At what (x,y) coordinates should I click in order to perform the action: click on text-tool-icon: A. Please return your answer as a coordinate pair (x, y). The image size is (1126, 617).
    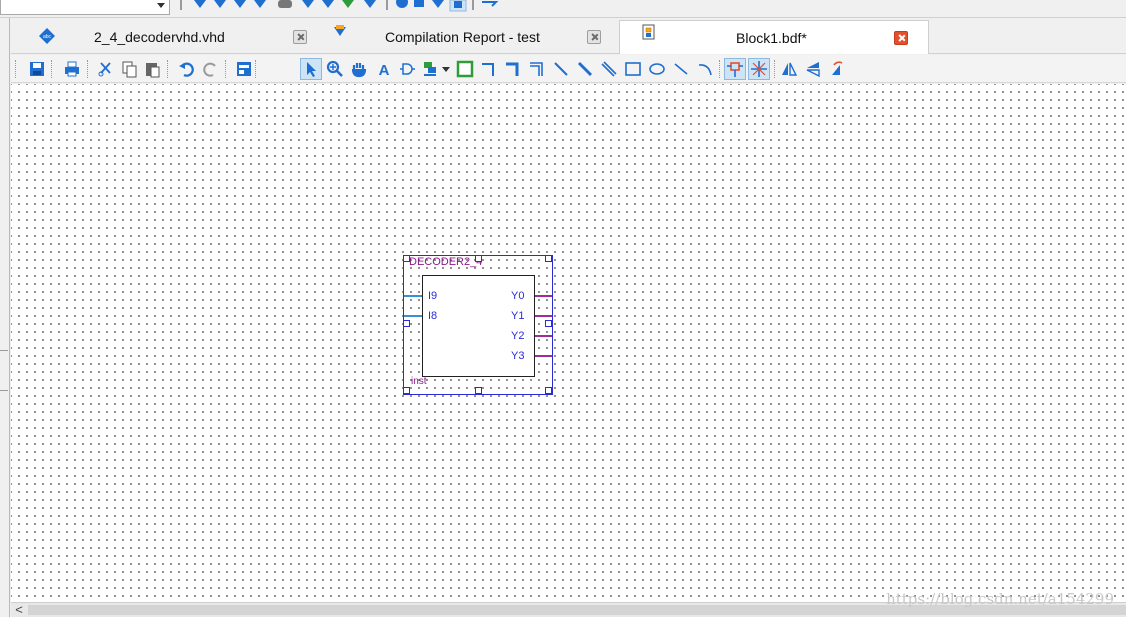
    Looking at the image, I should click on (384, 69).